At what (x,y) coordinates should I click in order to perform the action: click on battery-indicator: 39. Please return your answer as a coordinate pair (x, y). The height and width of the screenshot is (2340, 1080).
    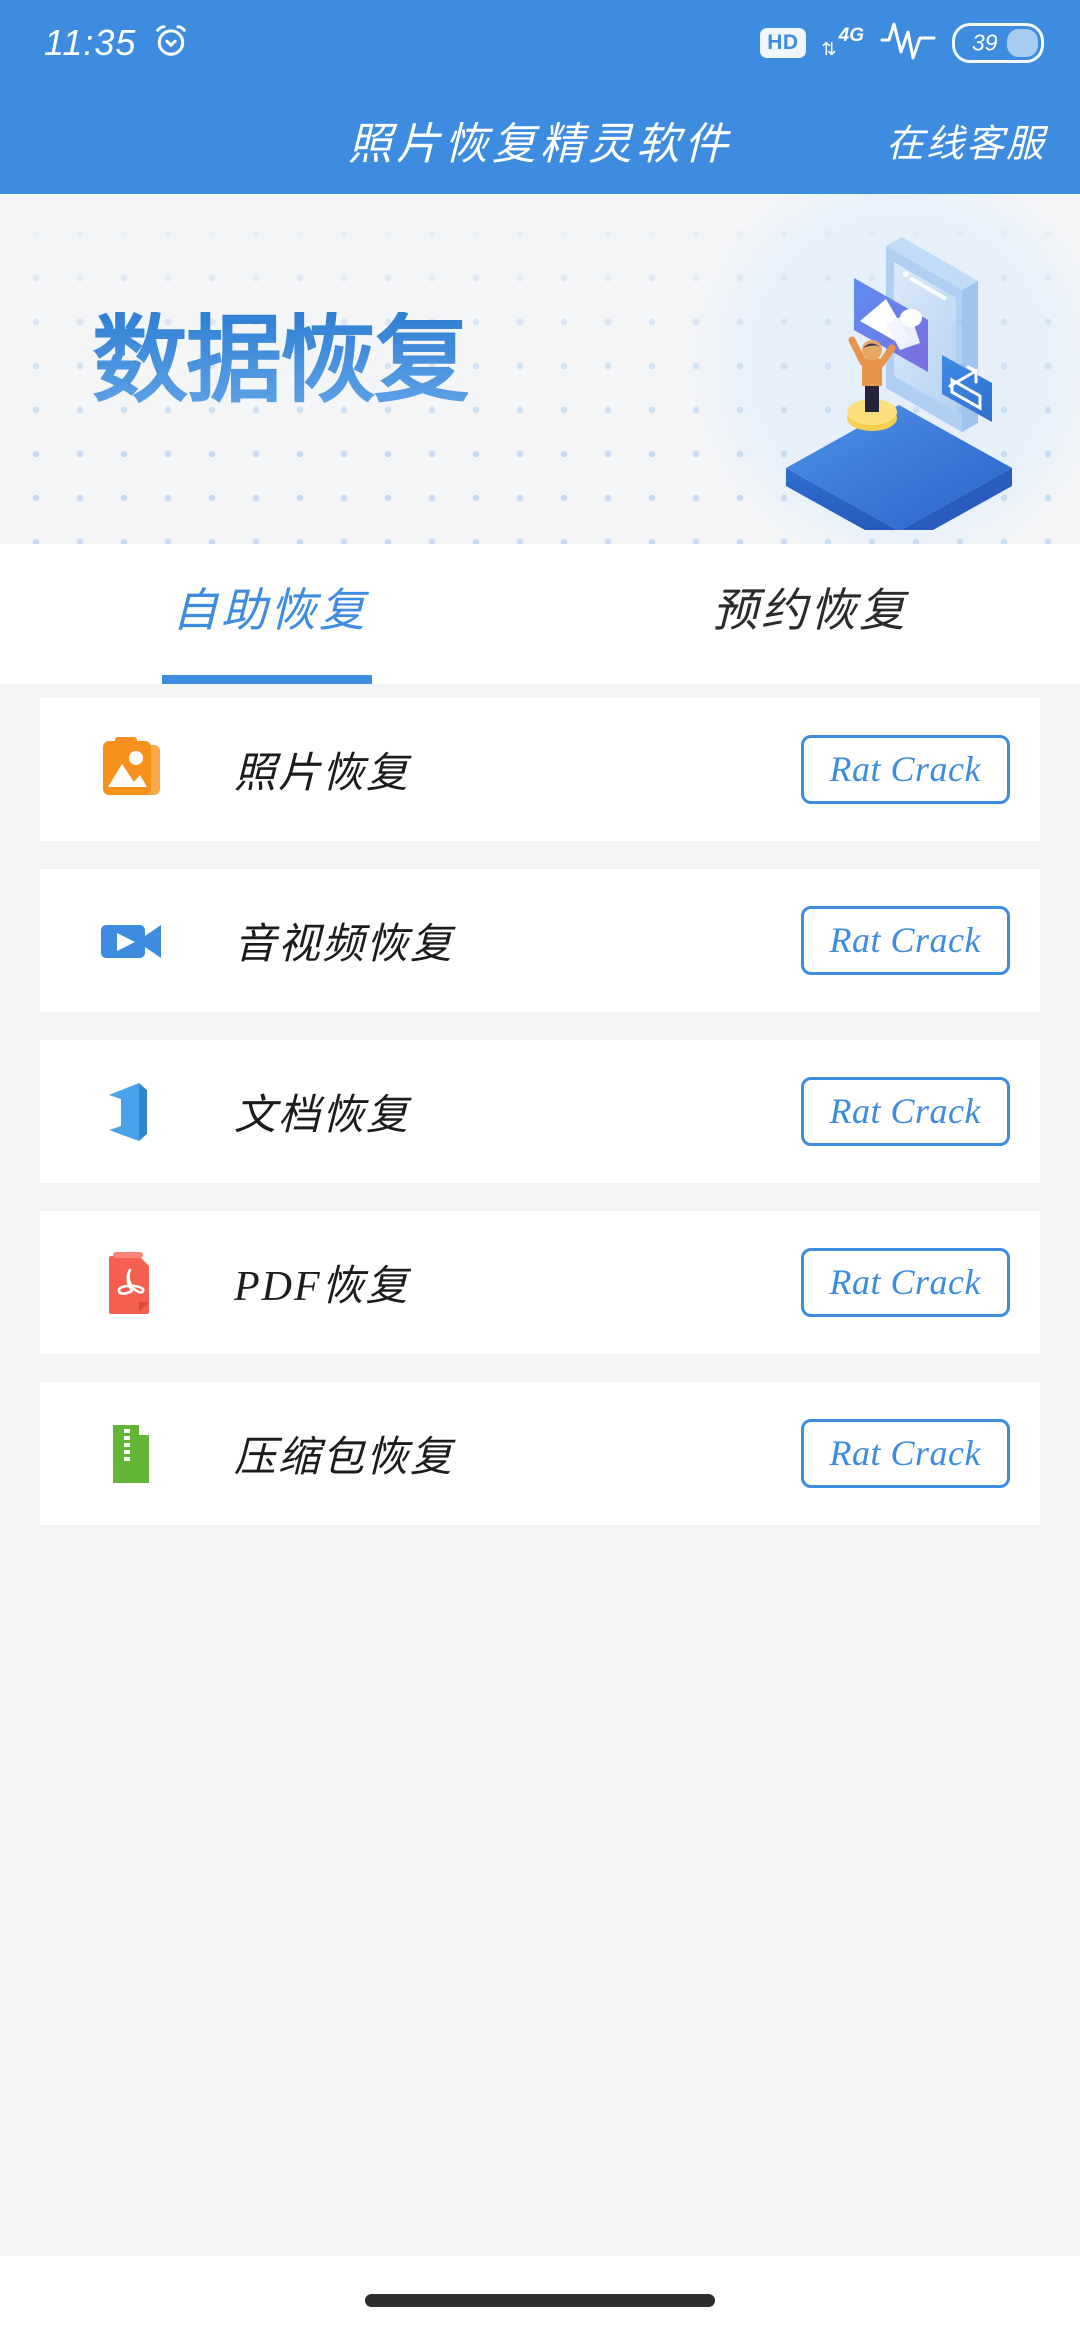
    Looking at the image, I should click on (998, 43).